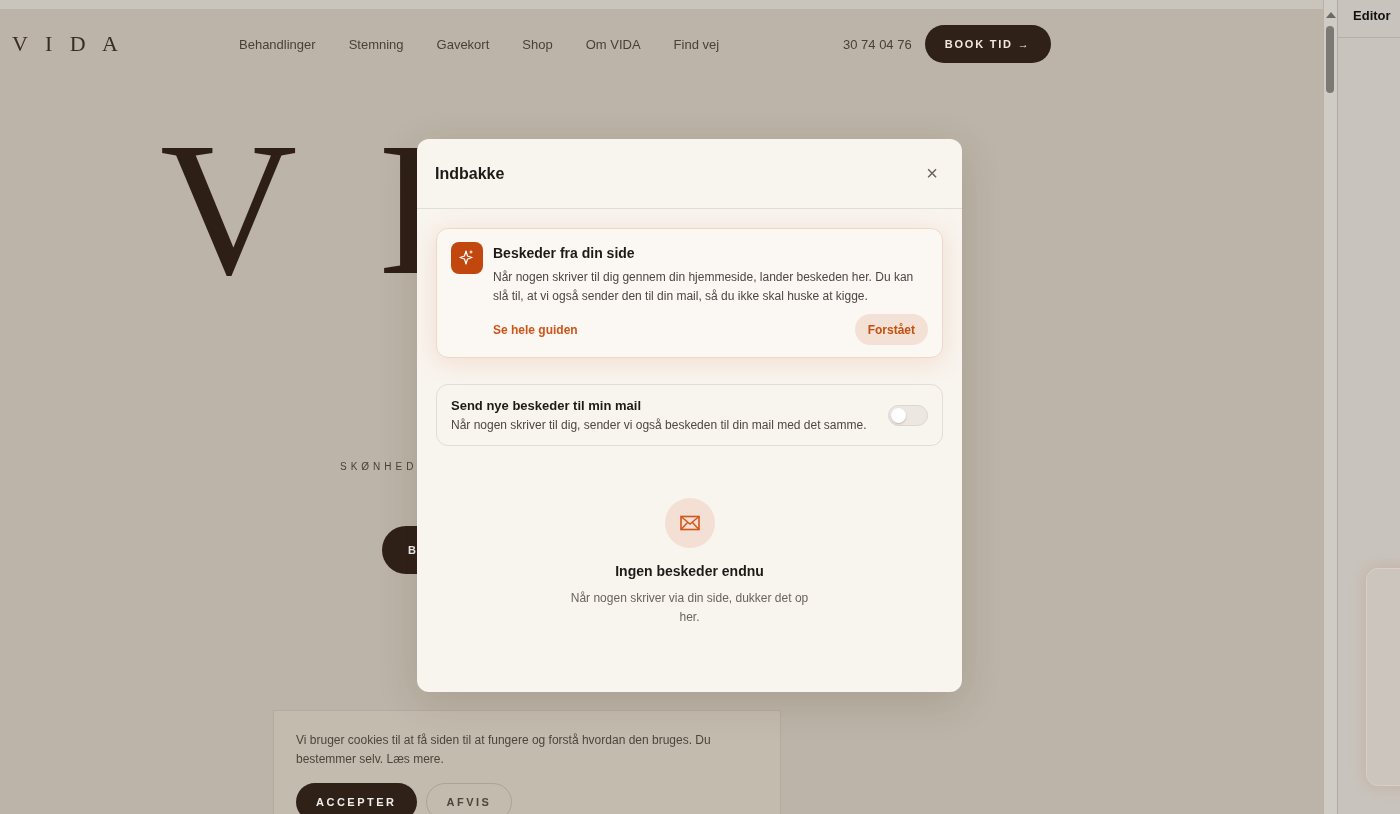 The image size is (1400, 814). I want to click on scrollbar, so click(1330, 407).